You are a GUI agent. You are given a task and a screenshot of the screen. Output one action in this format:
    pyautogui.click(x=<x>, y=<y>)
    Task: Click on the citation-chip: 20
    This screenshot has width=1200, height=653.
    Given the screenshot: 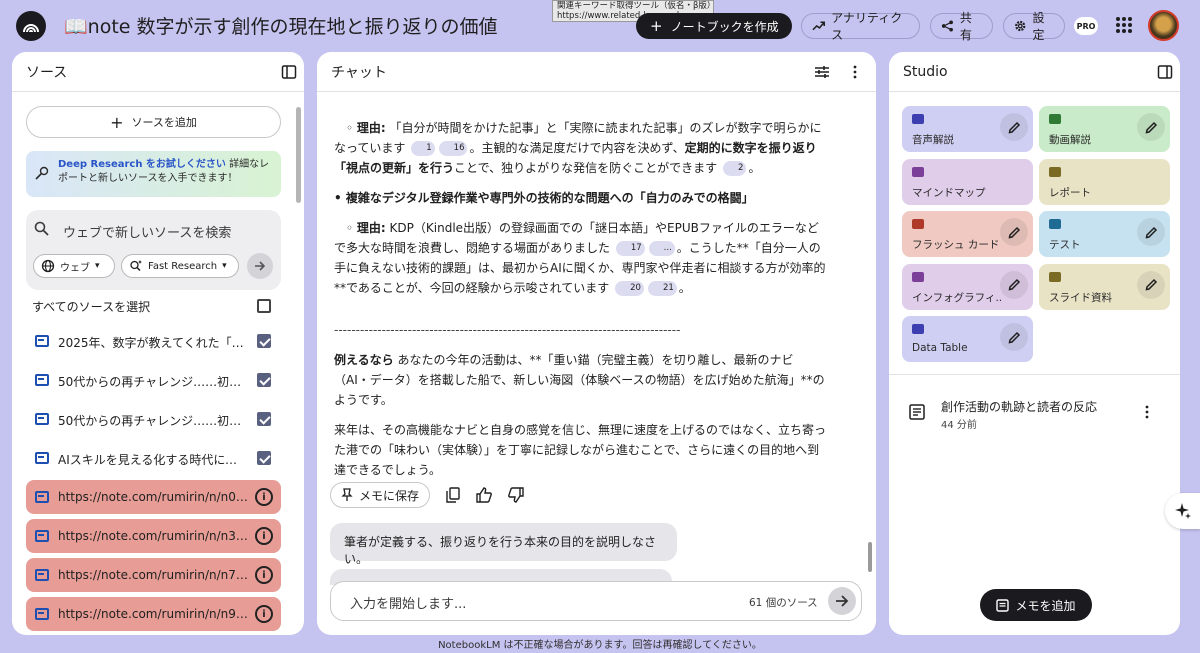 What is the action you would take?
    pyautogui.click(x=629, y=288)
    